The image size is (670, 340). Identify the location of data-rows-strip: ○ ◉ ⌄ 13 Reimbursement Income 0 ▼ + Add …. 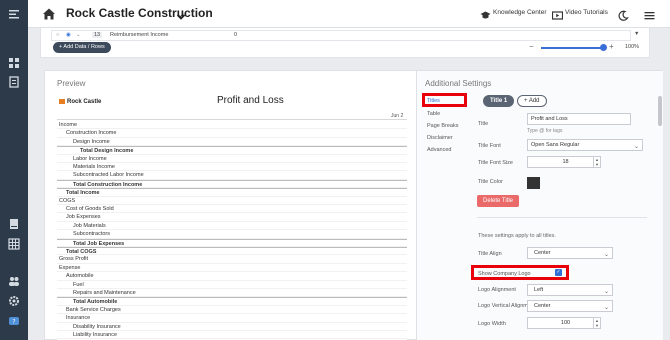
(345, 43).